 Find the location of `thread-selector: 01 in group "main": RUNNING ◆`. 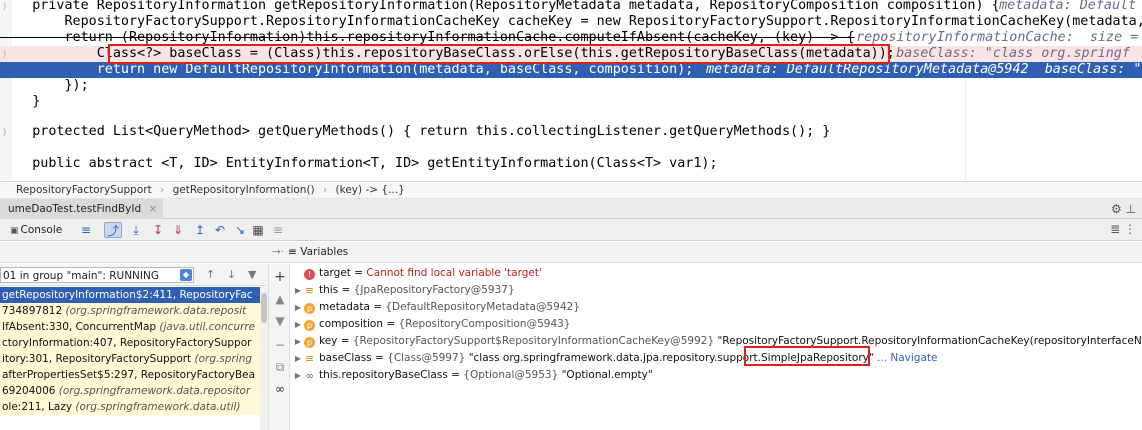

thread-selector: 01 in group "main": RUNNING ◆ is located at coordinates (97, 275).